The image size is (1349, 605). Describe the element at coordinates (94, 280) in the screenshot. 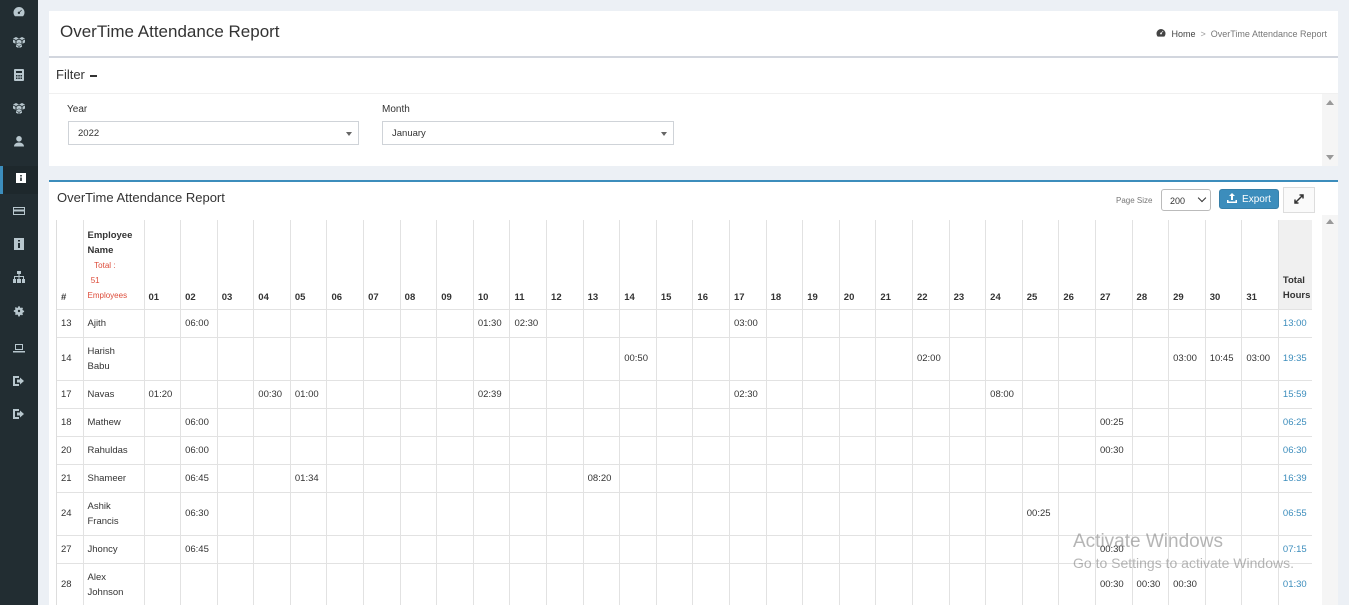

I see `total-employees-count: 51` at that location.